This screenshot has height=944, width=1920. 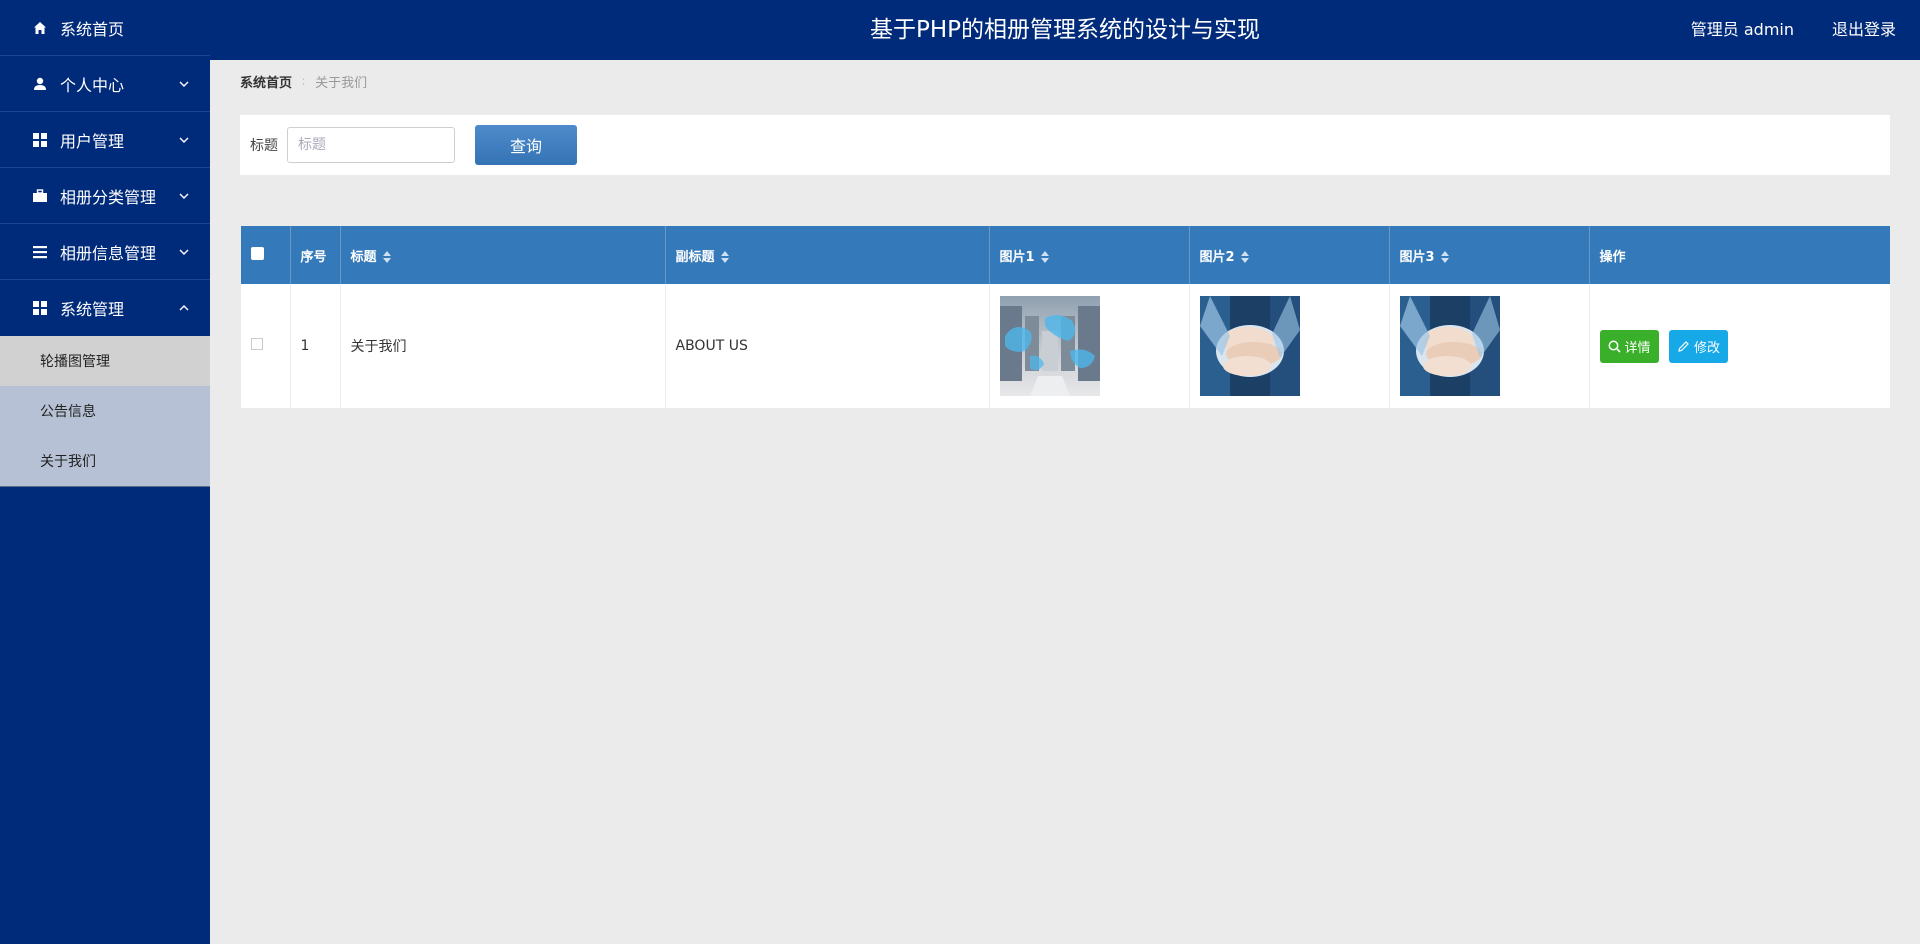 What do you see at coordinates (363, 257) in the screenshot?
I see `column-header-label: 标题` at bounding box center [363, 257].